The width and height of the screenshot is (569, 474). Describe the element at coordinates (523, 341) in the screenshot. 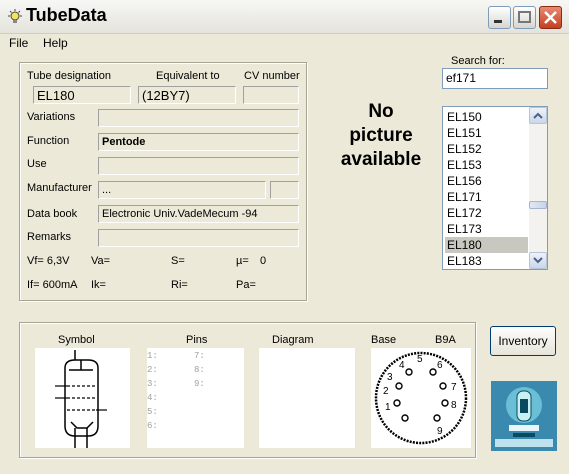

I see `inventory-button: Inventory` at that location.